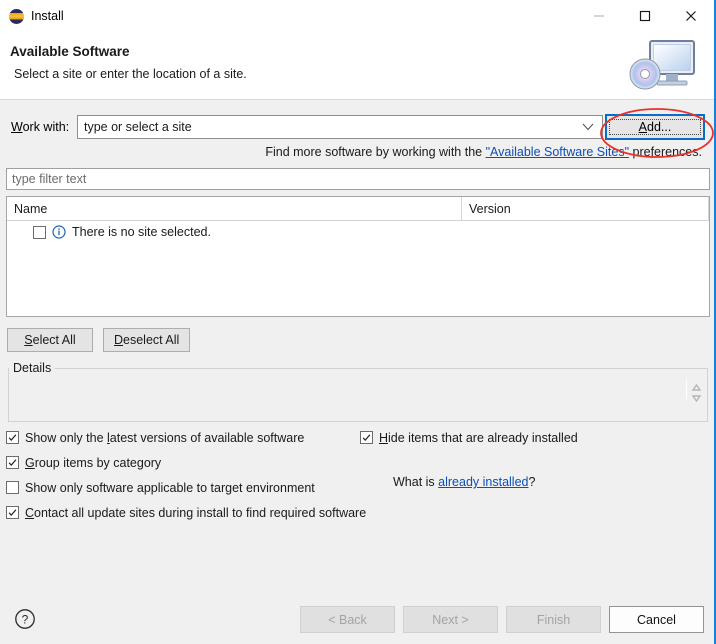 This screenshot has width=716, height=644. I want to click on details-legend: Details, so click(32, 368).